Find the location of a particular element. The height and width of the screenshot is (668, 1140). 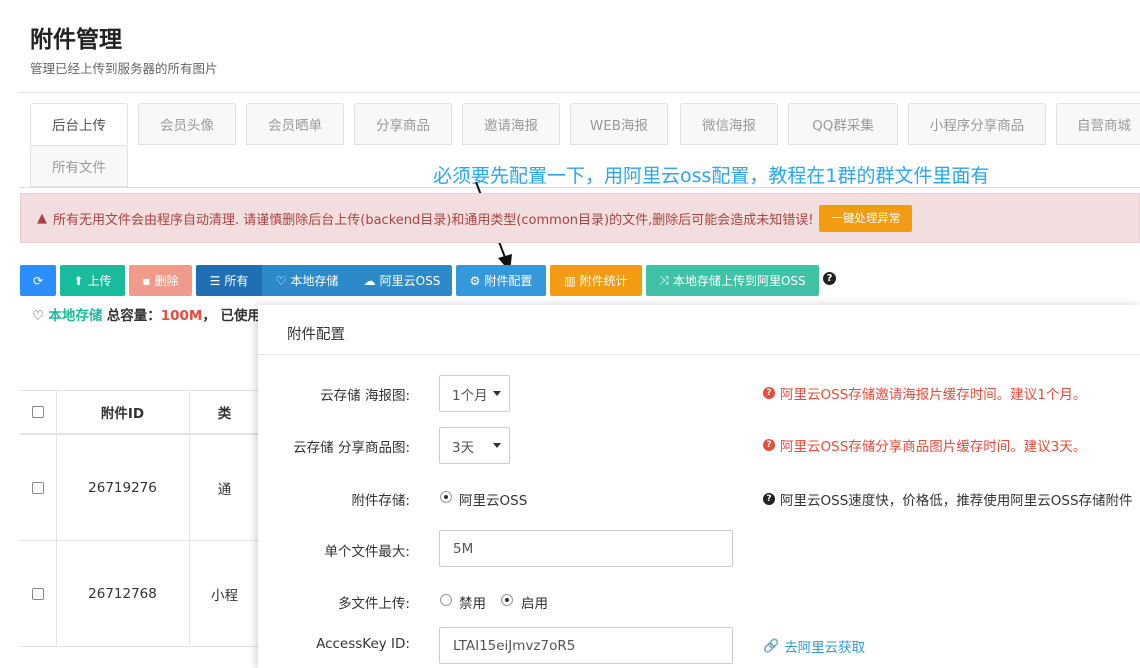

cell-id: 26712768 is located at coordinates (122, 593).